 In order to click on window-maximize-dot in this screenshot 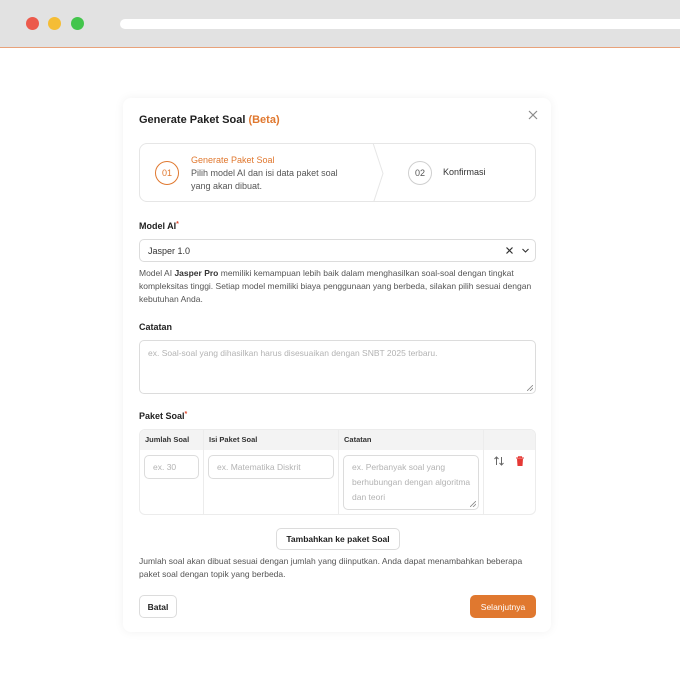, I will do `click(77, 23)`.